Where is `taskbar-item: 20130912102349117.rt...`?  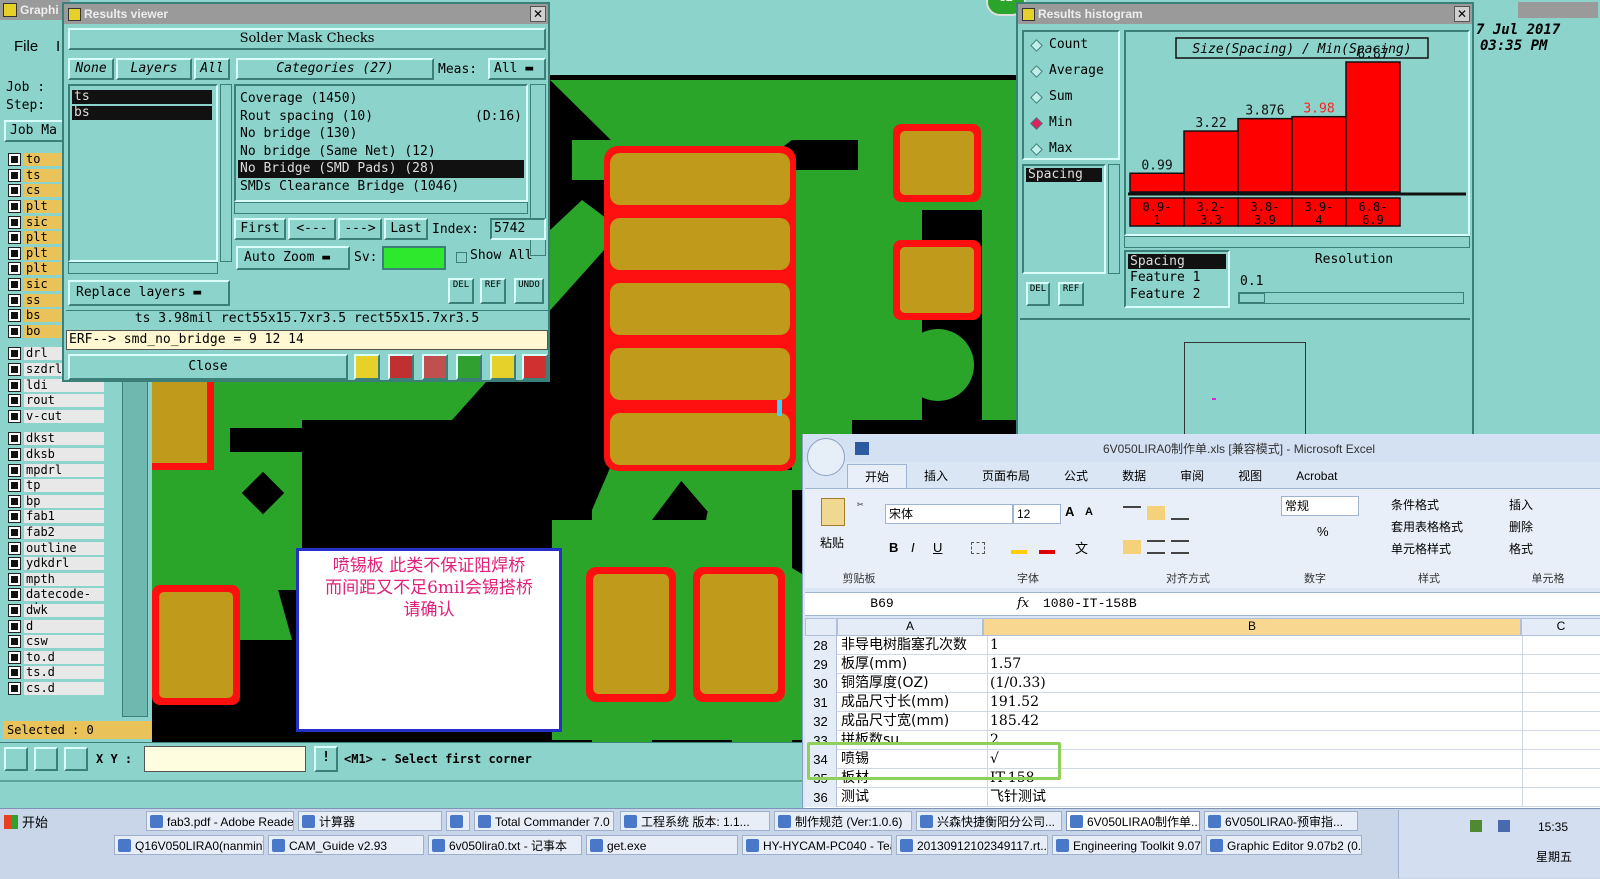
taskbar-item: 20130912102349117.rt... is located at coordinates (972, 845).